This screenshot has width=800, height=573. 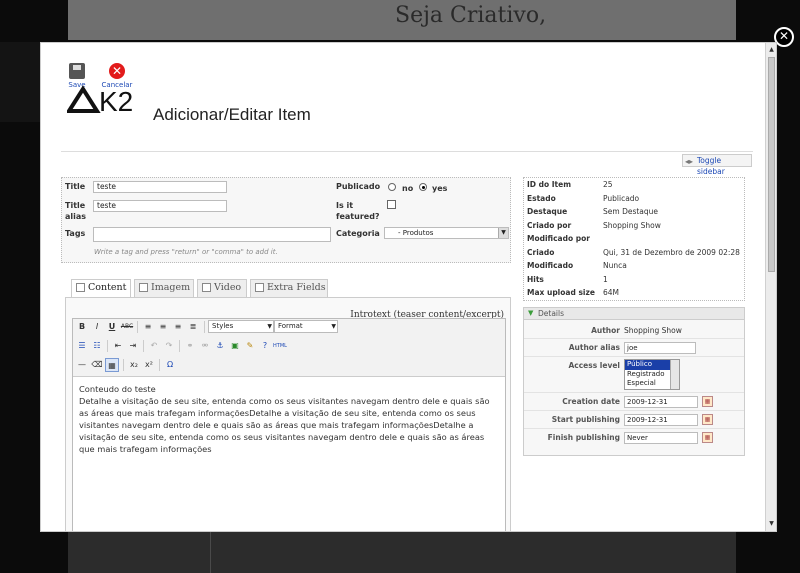 What do you see at coordinates (358, 186) in the screenshot?
I see `published-label: Publicado` at bounding box center [358, 186].